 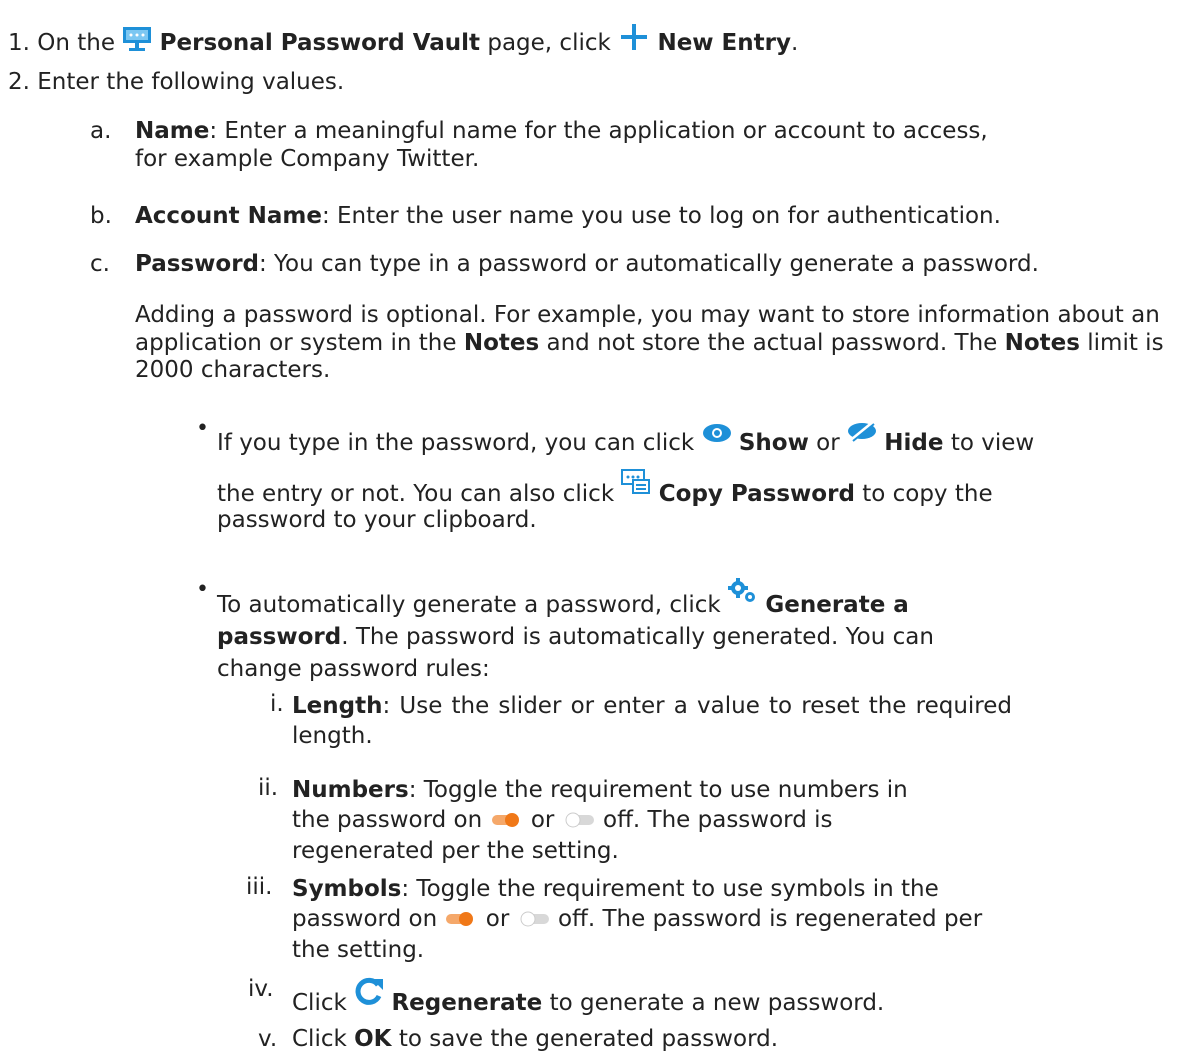 I want to click on item-label: Account Name, so click(x=228, y=216).